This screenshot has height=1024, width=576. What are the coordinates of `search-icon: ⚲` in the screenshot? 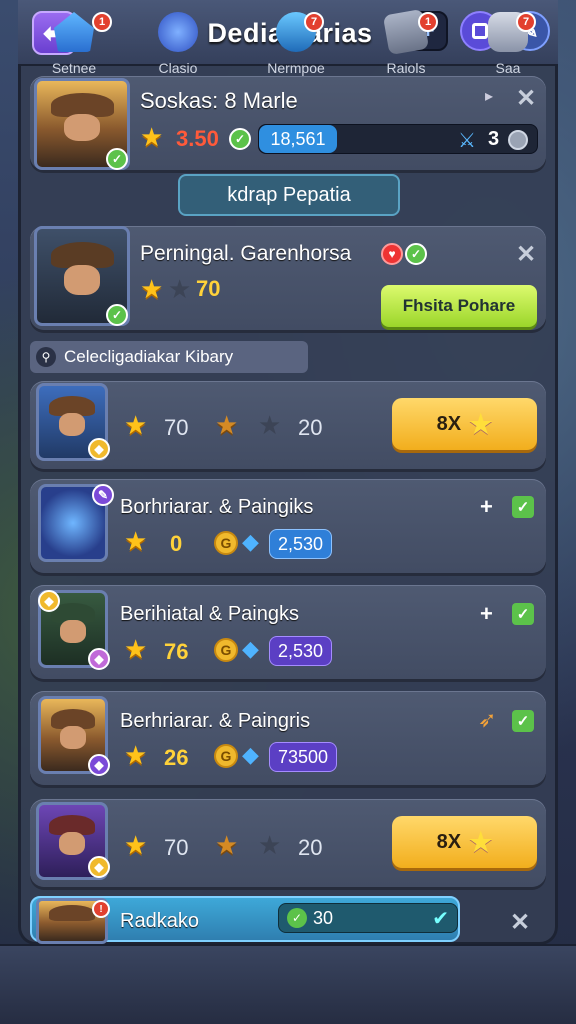 It's located at (46, 357).